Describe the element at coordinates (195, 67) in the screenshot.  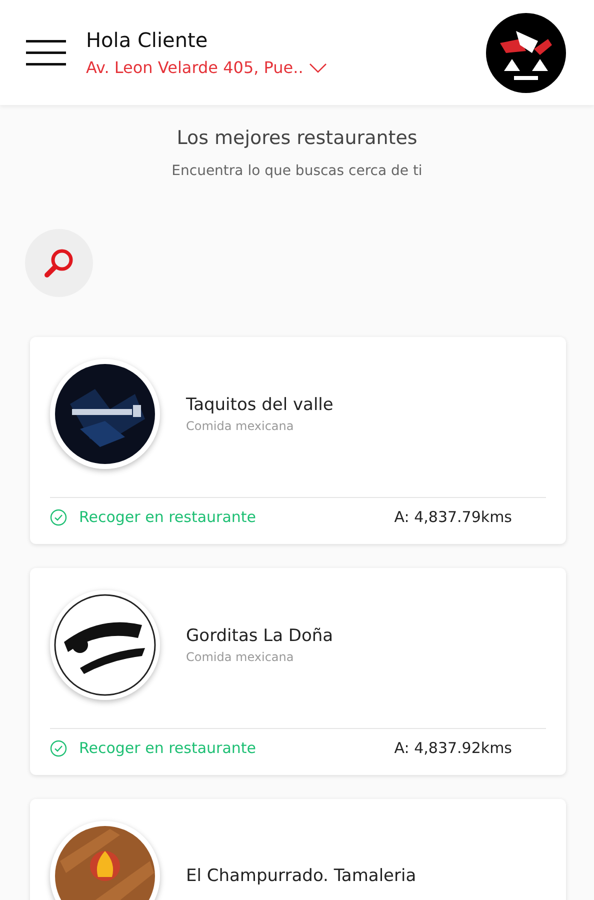
I see `address-selector: Av. Leon Velarde 405, Pue..` at that location.